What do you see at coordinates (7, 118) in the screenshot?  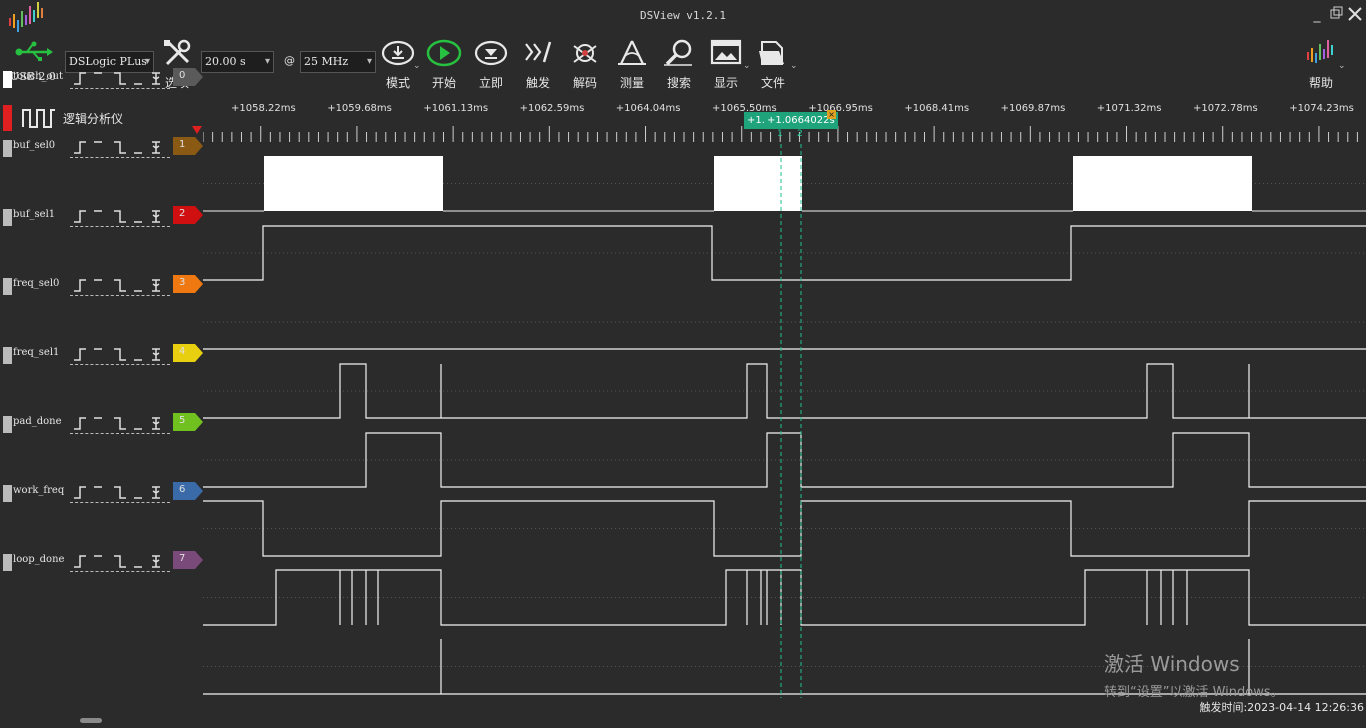 I see `mode-color-bar` at bounding box center [7, 118].